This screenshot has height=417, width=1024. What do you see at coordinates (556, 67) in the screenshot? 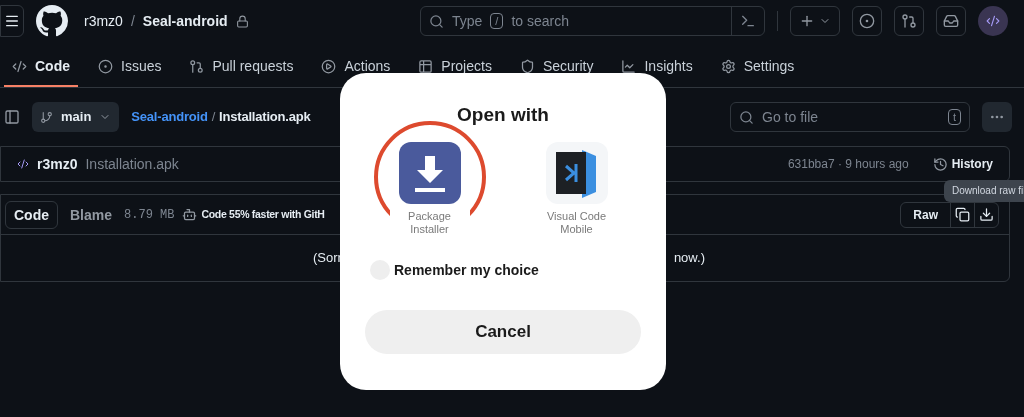
I see `nav-tab: Security` at bounding box center [556, 67].